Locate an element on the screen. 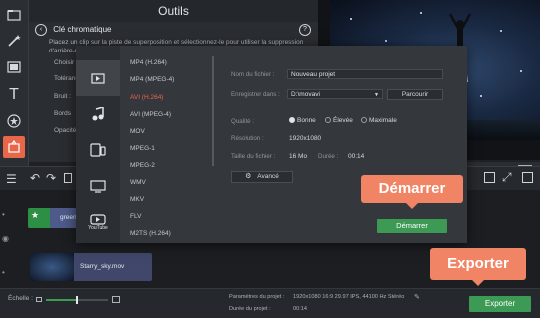  format-item: MOV is located at coordinates (137, 131).